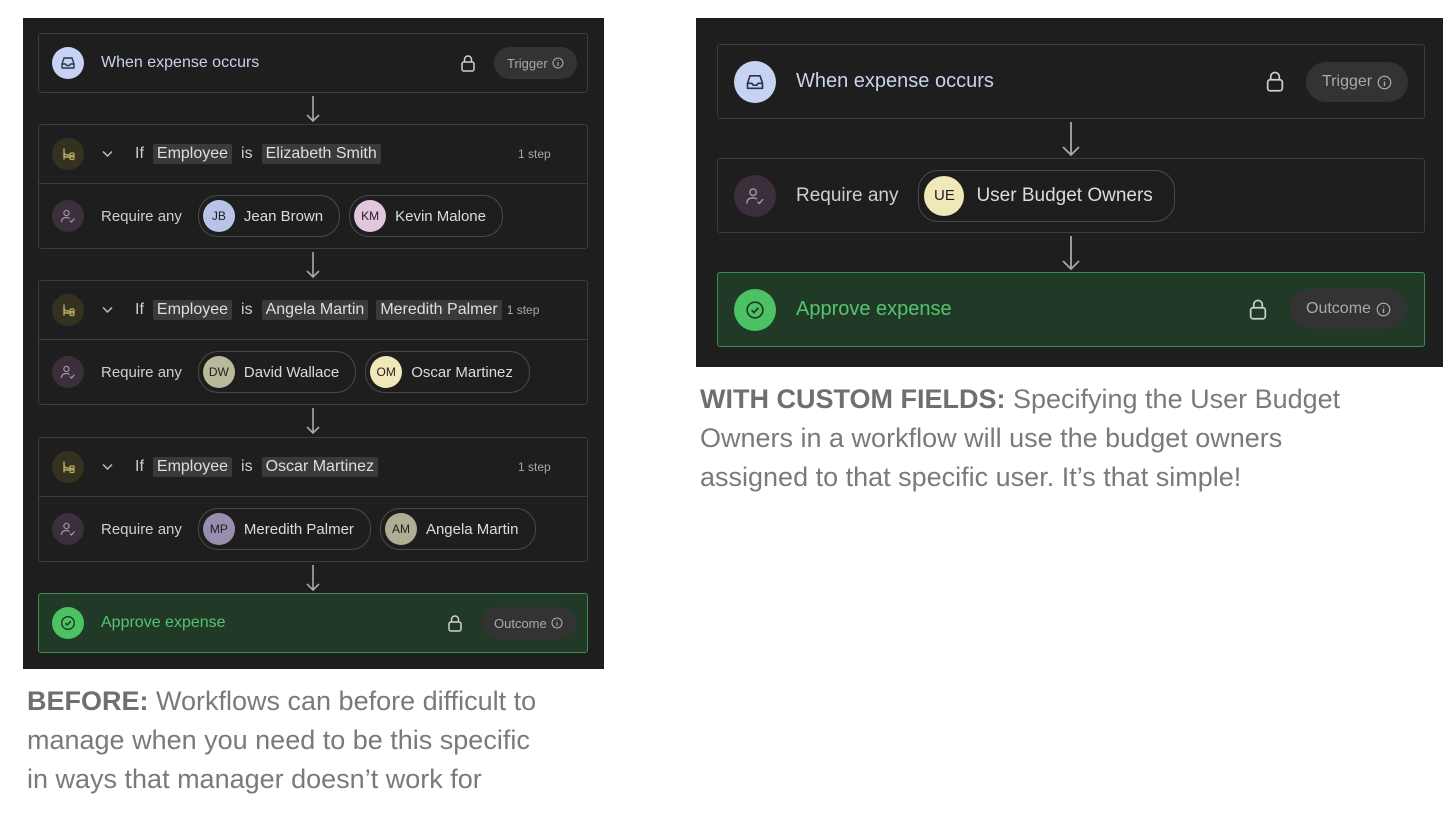  What do you see at coordinates (298, 529) in the screenshot?
I see `approver-name: Meredith Palmer` at bounding box center [298, 529].